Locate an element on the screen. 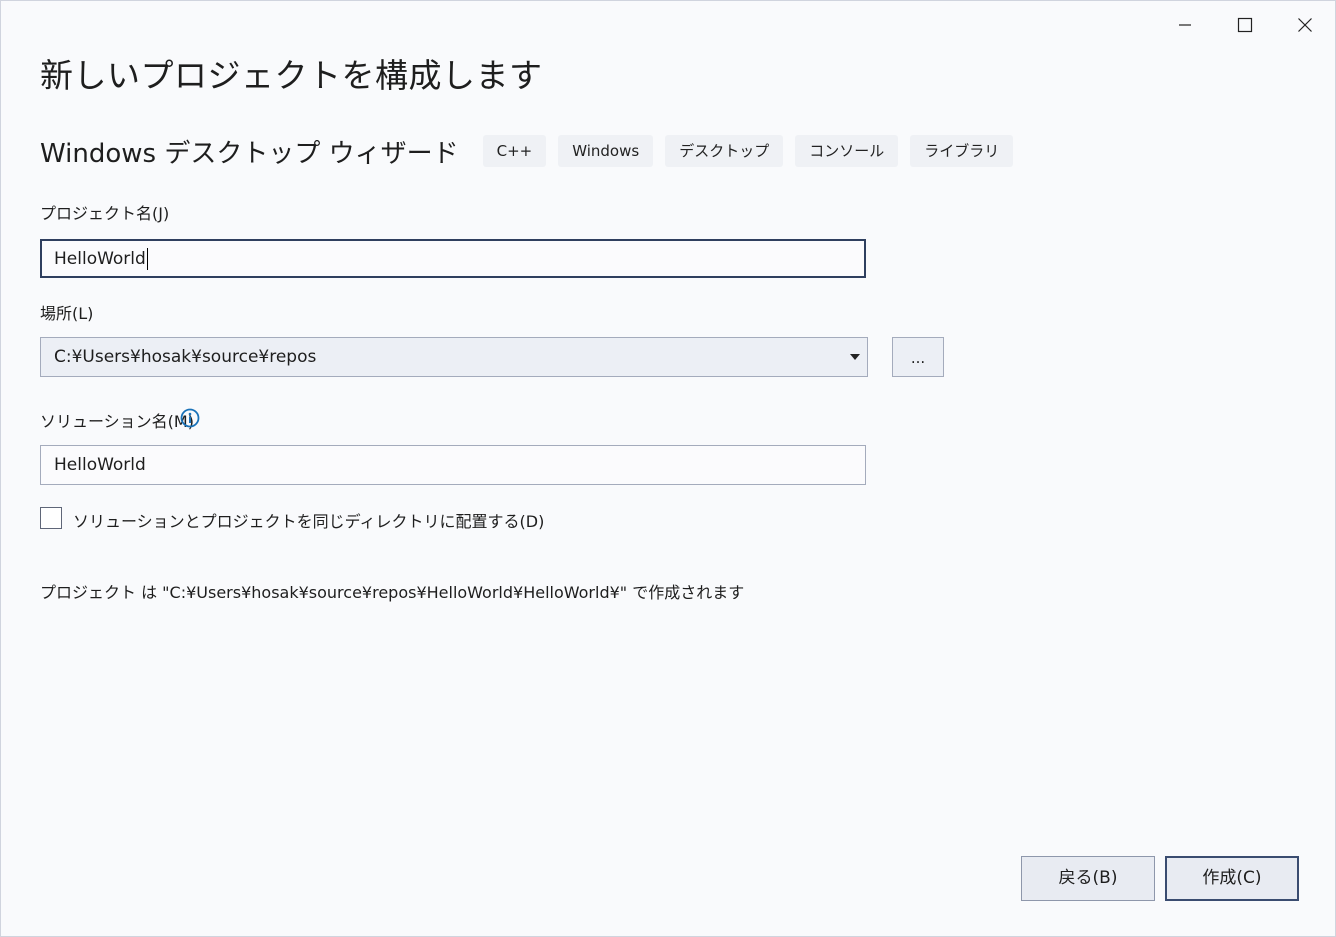 The height and width of the screenshot is (937, 1336). project-name-input: HelloWorld is located at coordinates (453, 258).